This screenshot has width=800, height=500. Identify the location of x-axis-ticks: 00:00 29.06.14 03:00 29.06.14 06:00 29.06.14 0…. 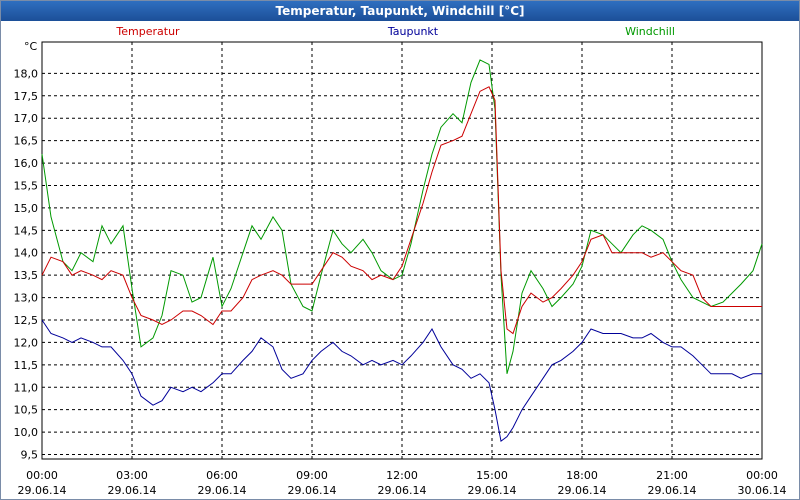
(402, 483).